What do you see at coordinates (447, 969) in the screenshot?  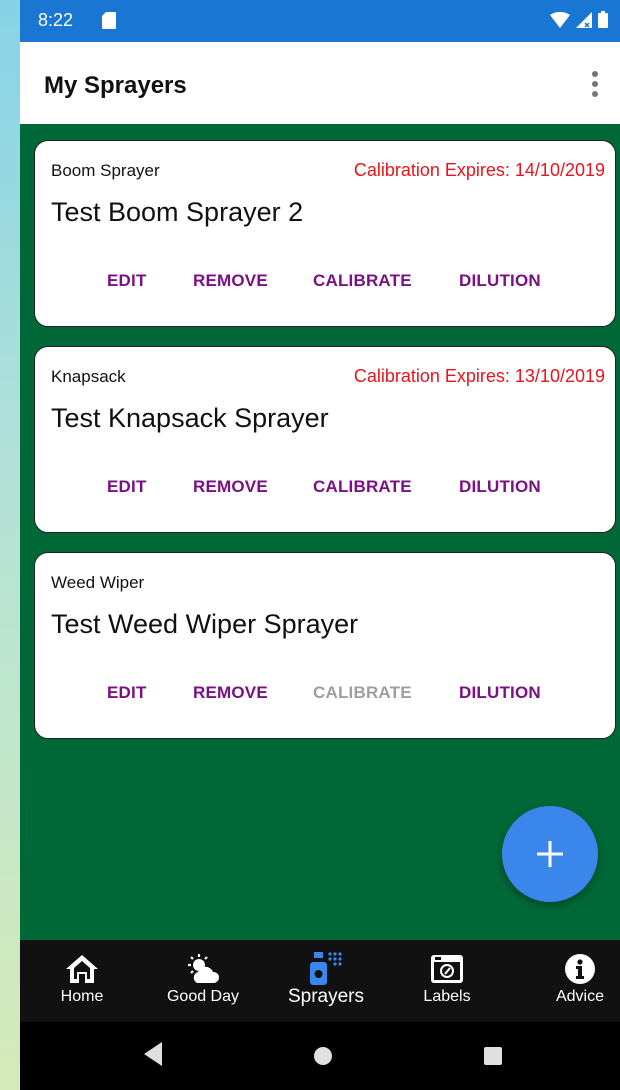 I see `label-icon` at bounding box center [447, 969].